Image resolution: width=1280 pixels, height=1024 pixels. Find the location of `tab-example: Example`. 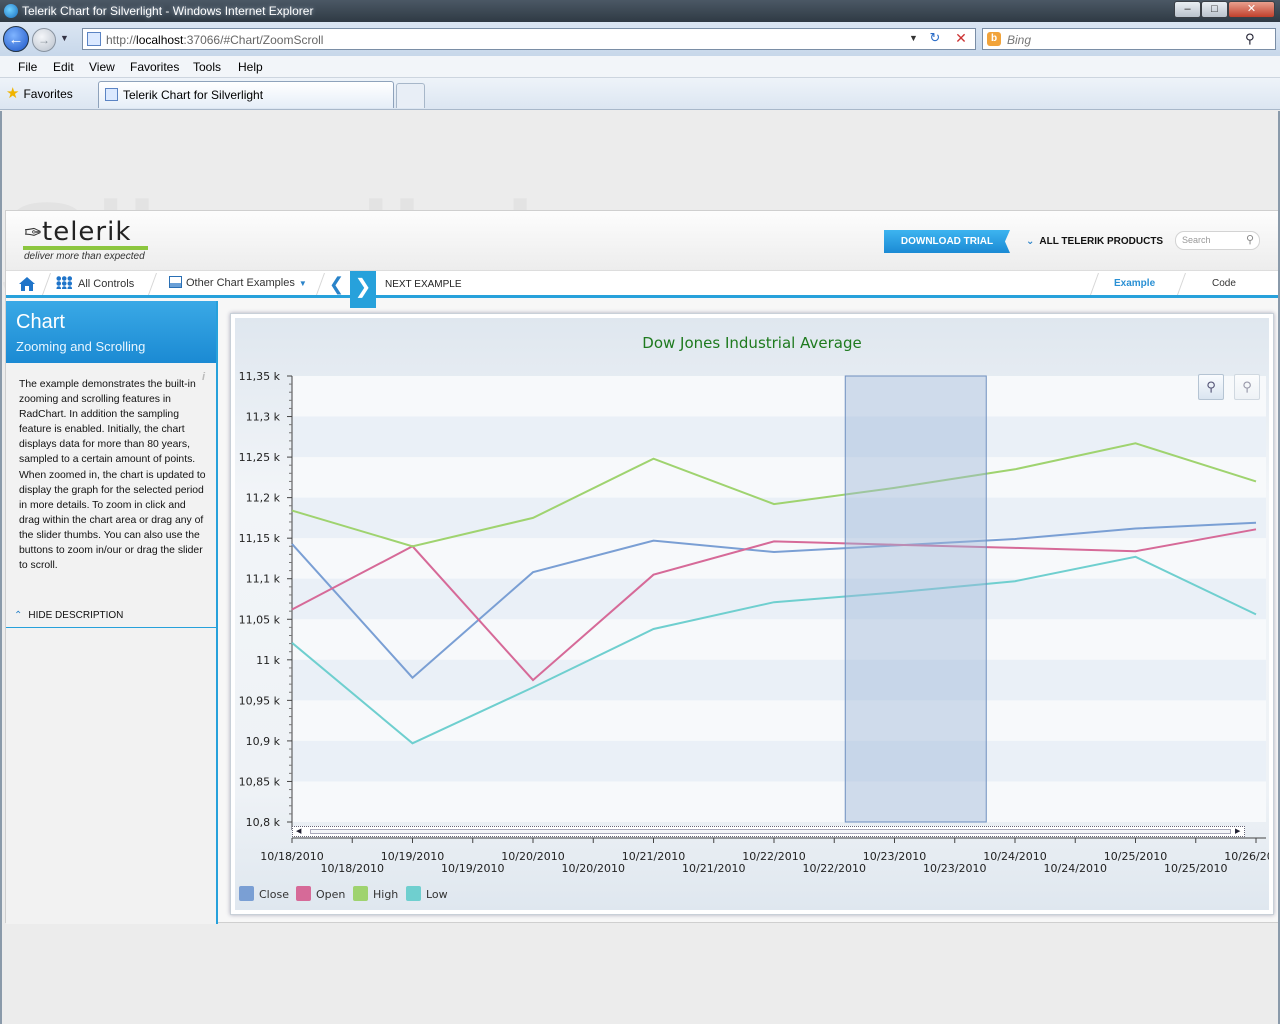

tab-example: Example is located at coordinates (1134, 283).